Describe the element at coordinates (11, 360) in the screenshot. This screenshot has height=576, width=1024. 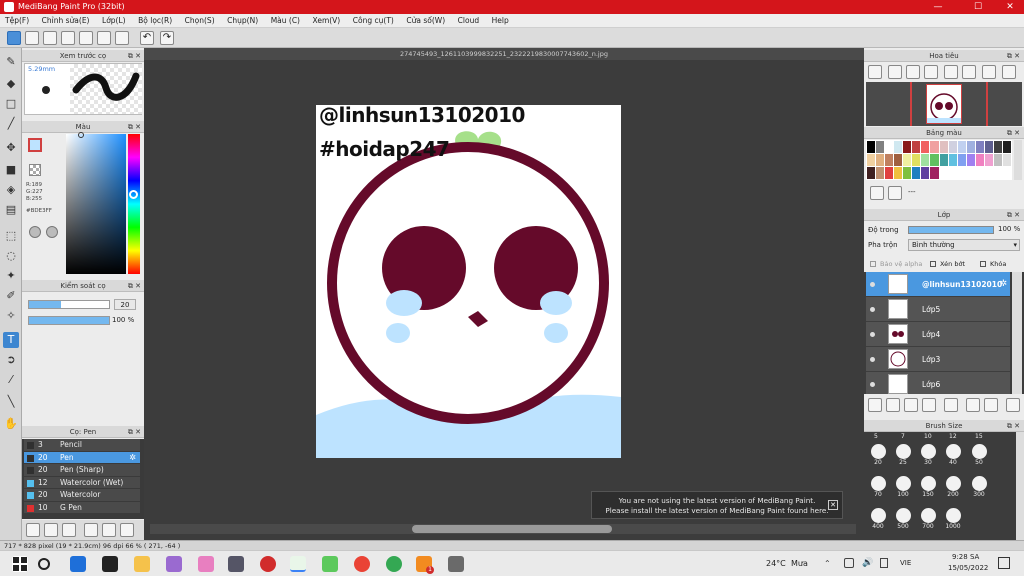
I see `operation-tool-icon: ➲` at that location.